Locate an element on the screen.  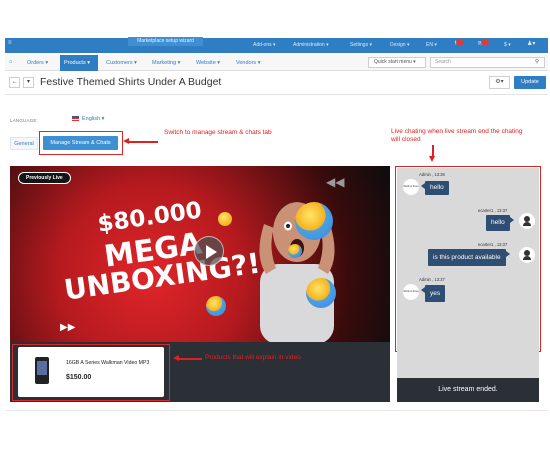
annotation-chat-line-2: will closed is located at coordinates (406, 139).